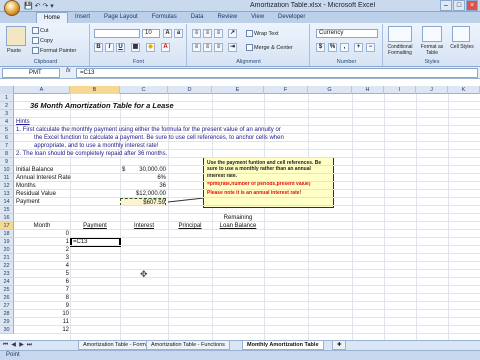 Image resolution: width=480 pixels, height=360 pixels. What do you see at coordinates (21, 345) in the screenshot?
I see `next-sheet-icon: ▶` at bounding box center [21, 345].